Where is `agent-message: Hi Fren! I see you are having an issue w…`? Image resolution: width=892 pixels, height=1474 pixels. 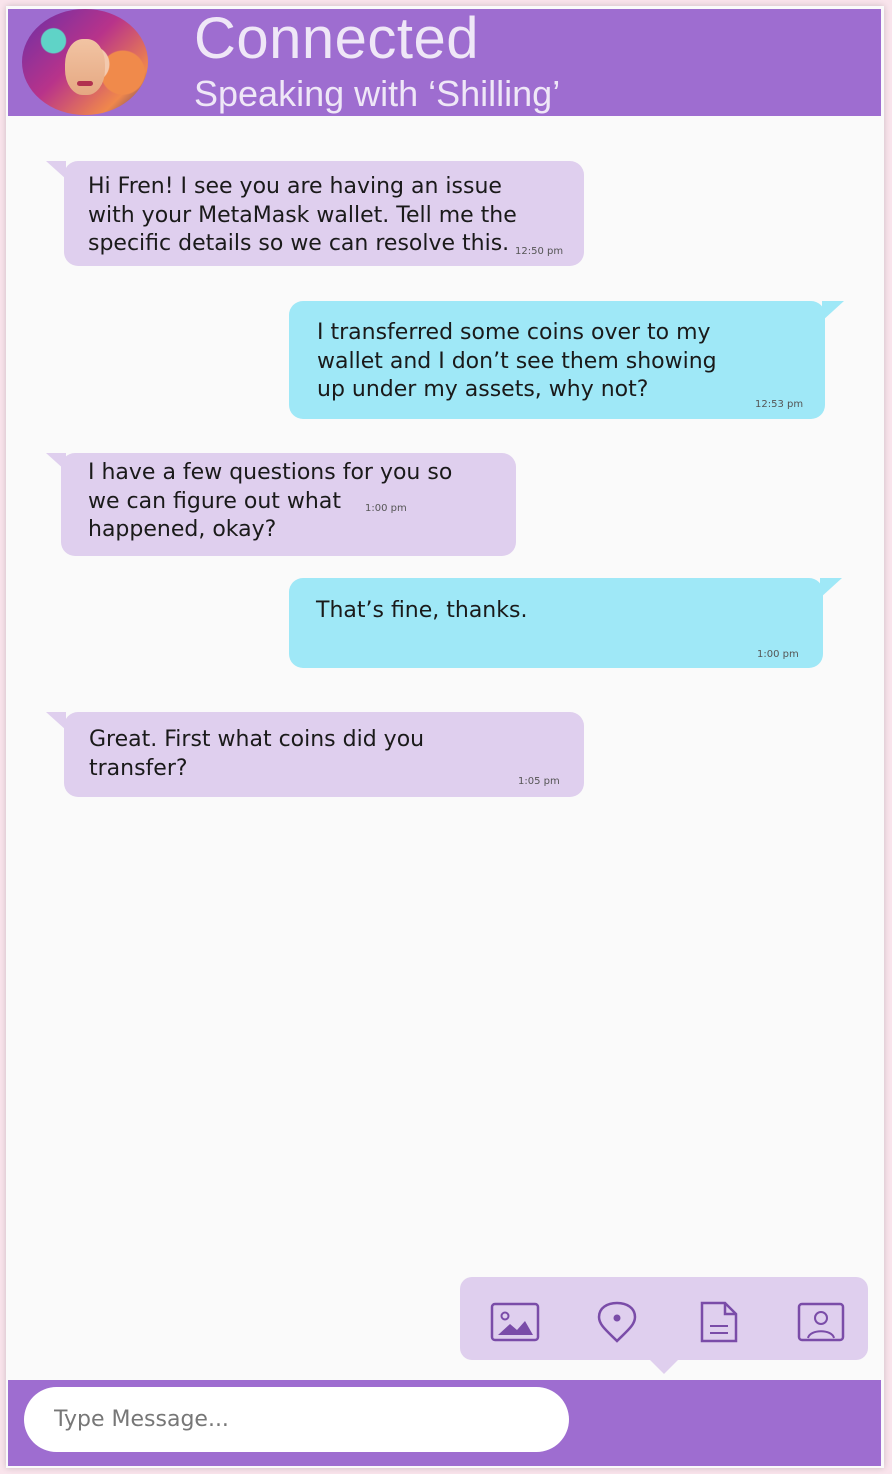 agent-message: Hi Fren! I see you are having an issue w… is located at coordinates (324, 213).